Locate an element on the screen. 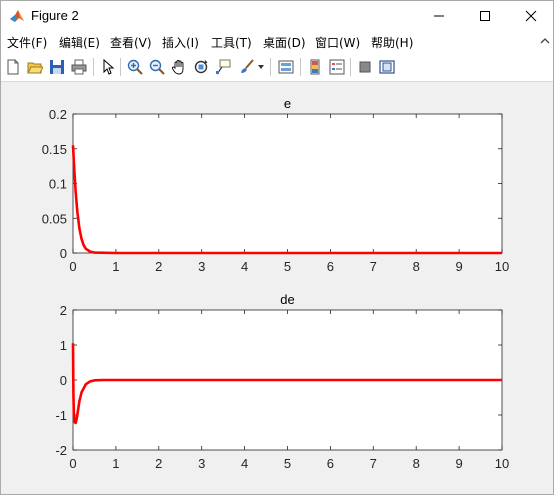 This screenshot has height=498, width=554. pan-button is located at coordinates (179, 67).